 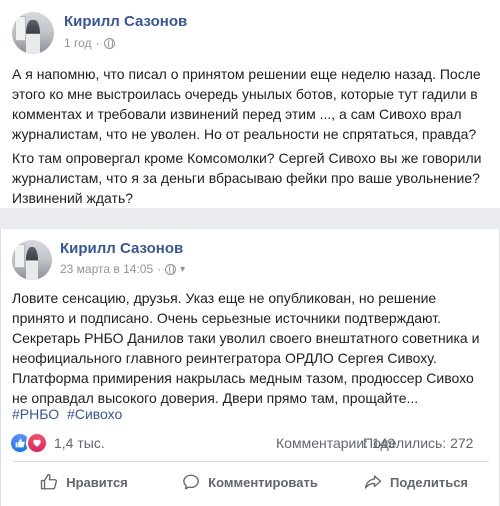 I want to click on share-icon, so click(x=373, y=482).